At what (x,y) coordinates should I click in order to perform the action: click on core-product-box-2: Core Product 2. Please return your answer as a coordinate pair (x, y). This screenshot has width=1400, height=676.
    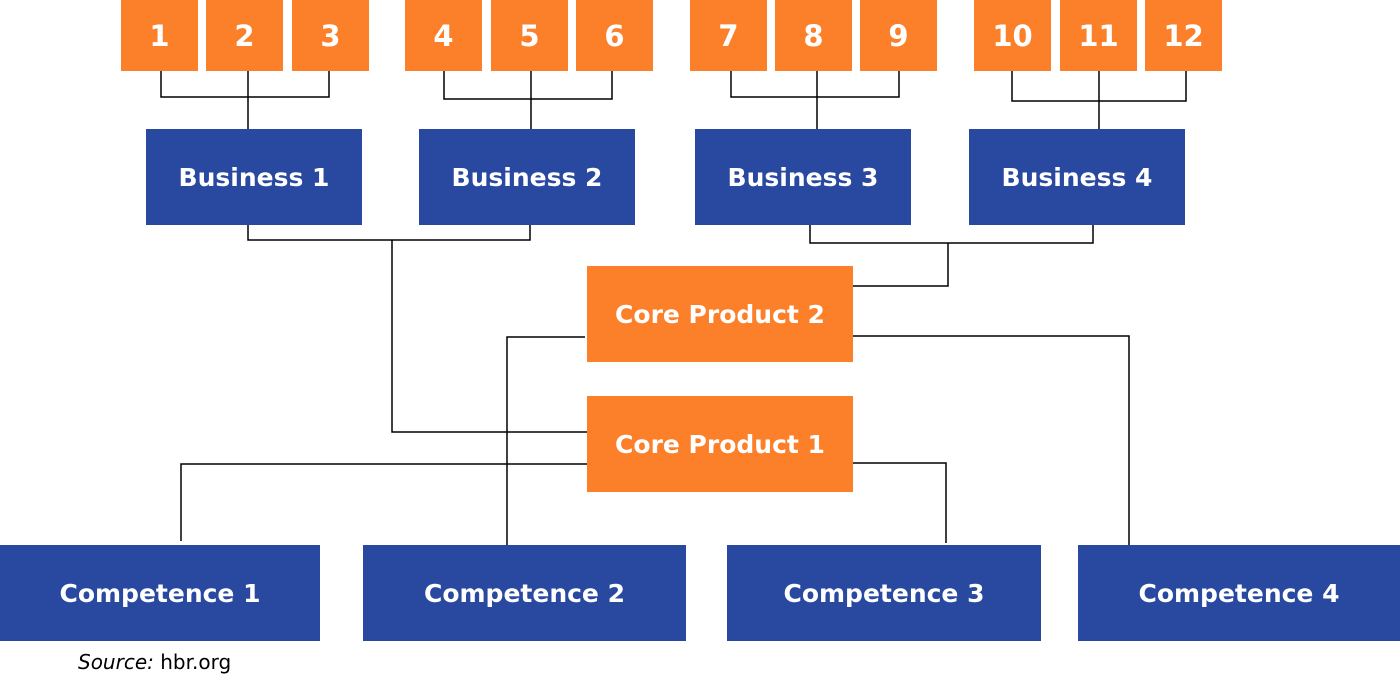
    Looking at the image, I should click on (720, 314).